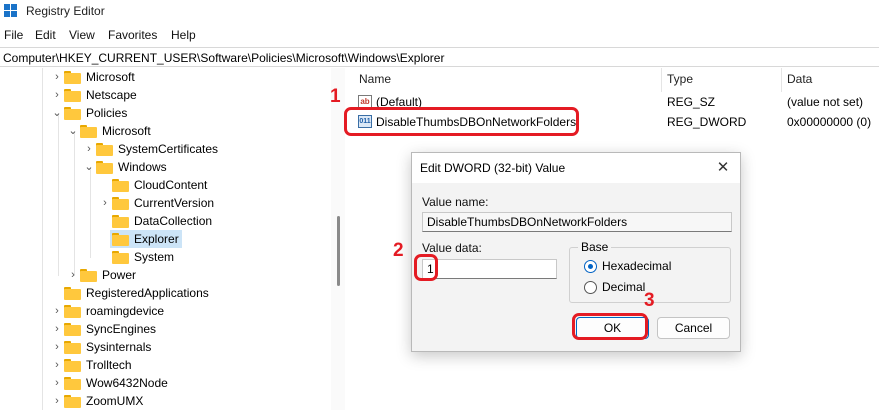 The width and height of the screenshot is (879, 410). What do you see at coordinates (439, 12) in the screenshot?
I see `title-bar: Registry Editor` at bounding box center [439, 12].